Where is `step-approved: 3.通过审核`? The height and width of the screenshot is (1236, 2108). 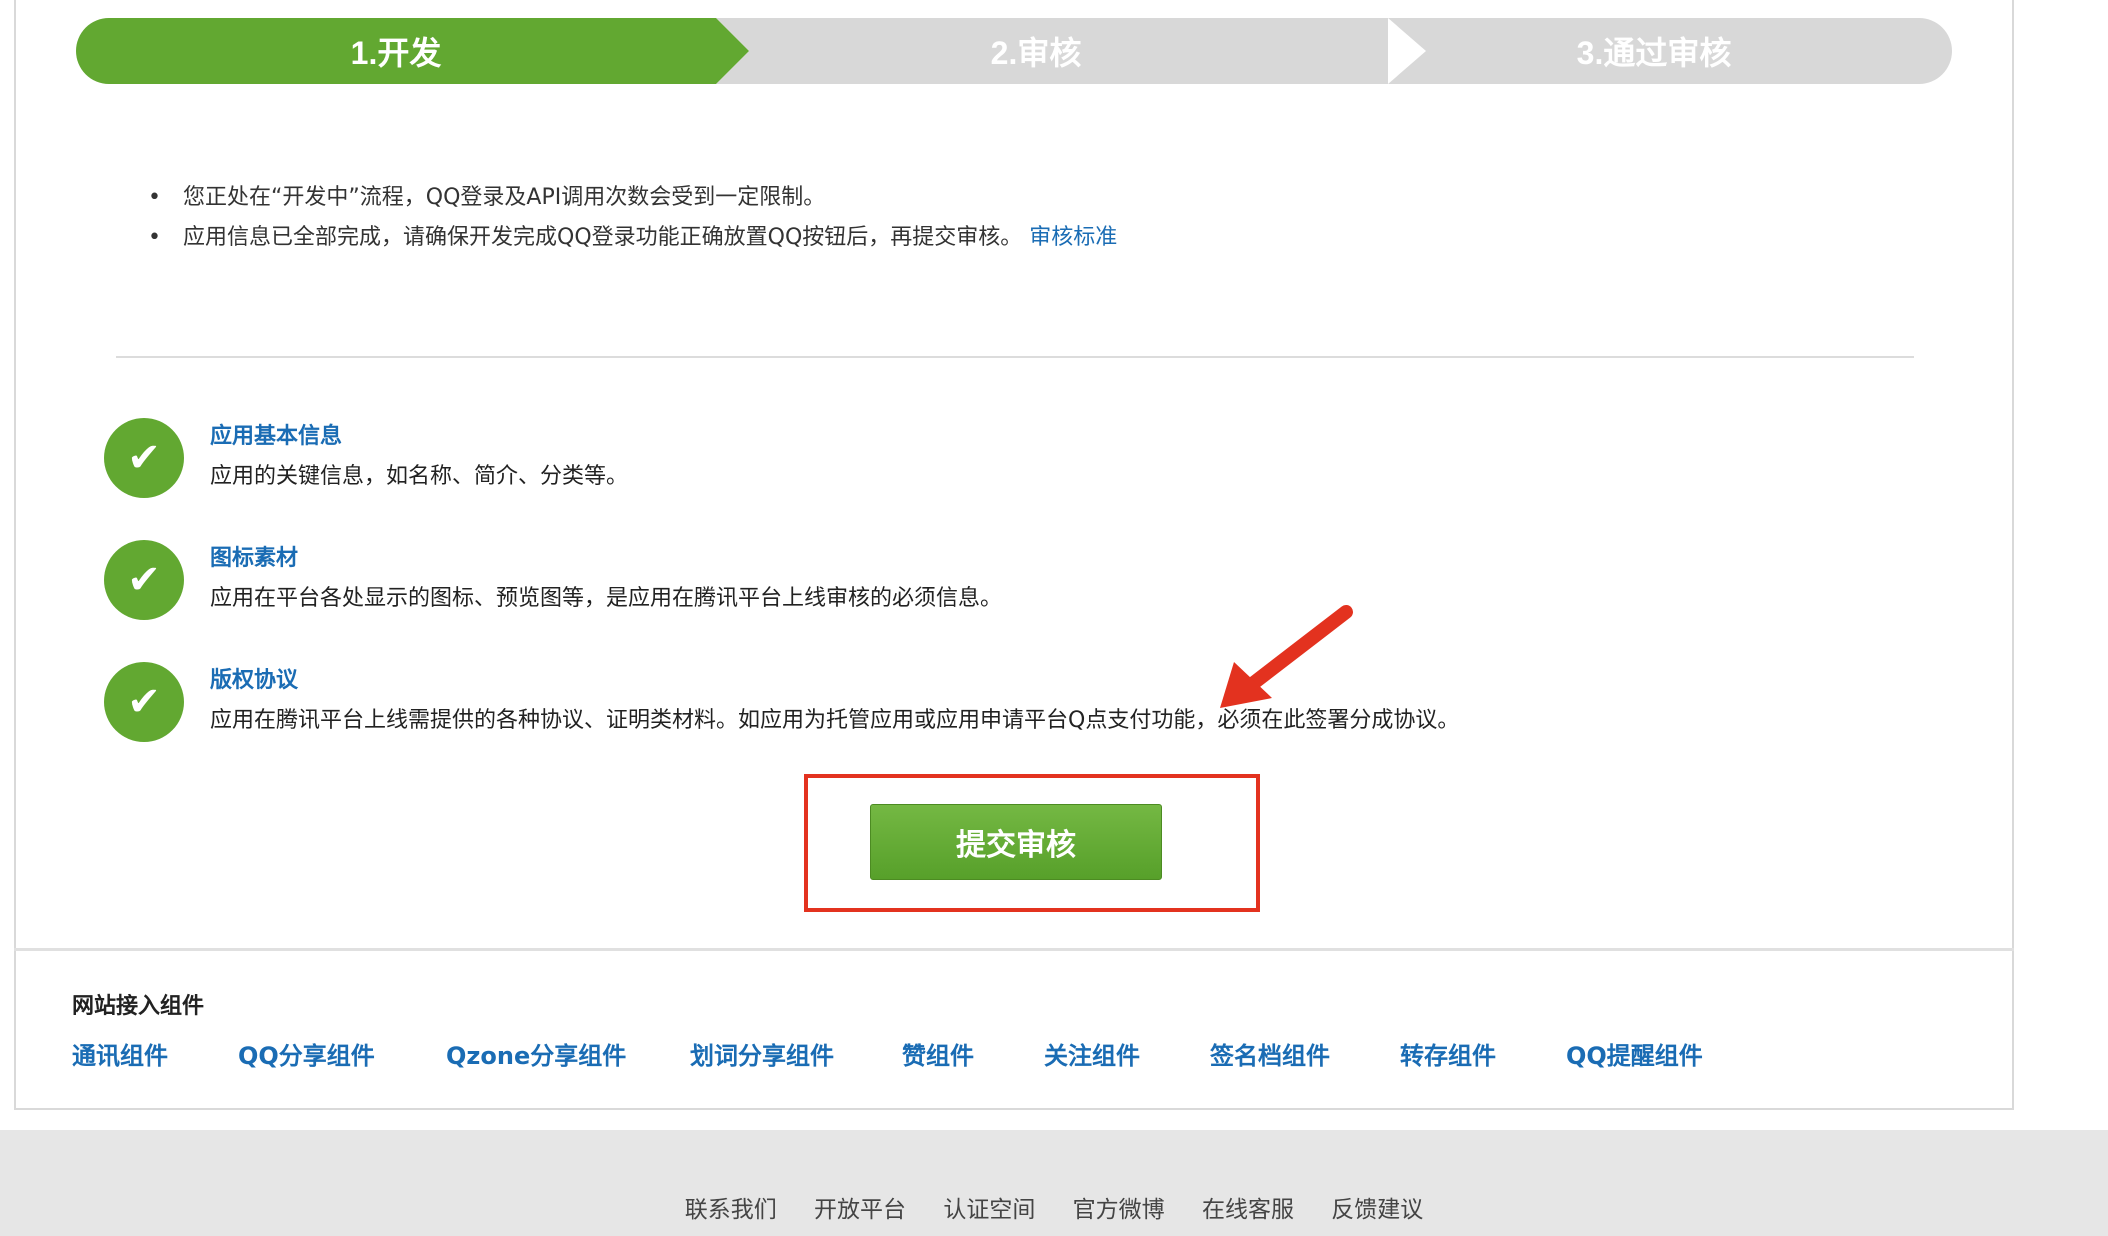
step-approved: 3.通过审核 is located at coordinates (1654, 51).